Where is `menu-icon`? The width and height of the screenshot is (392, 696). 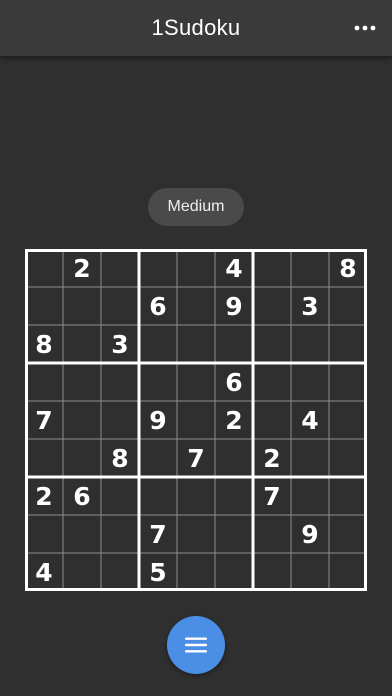
menu-icon is located at coordinates (196, 645).